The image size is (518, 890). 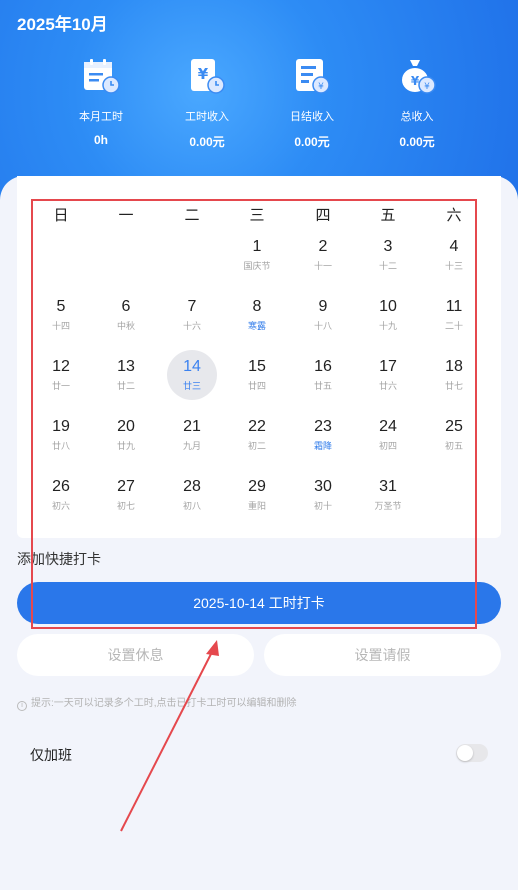 I want to click on calendar-day: 22 初二, so click(x=257, y=435).